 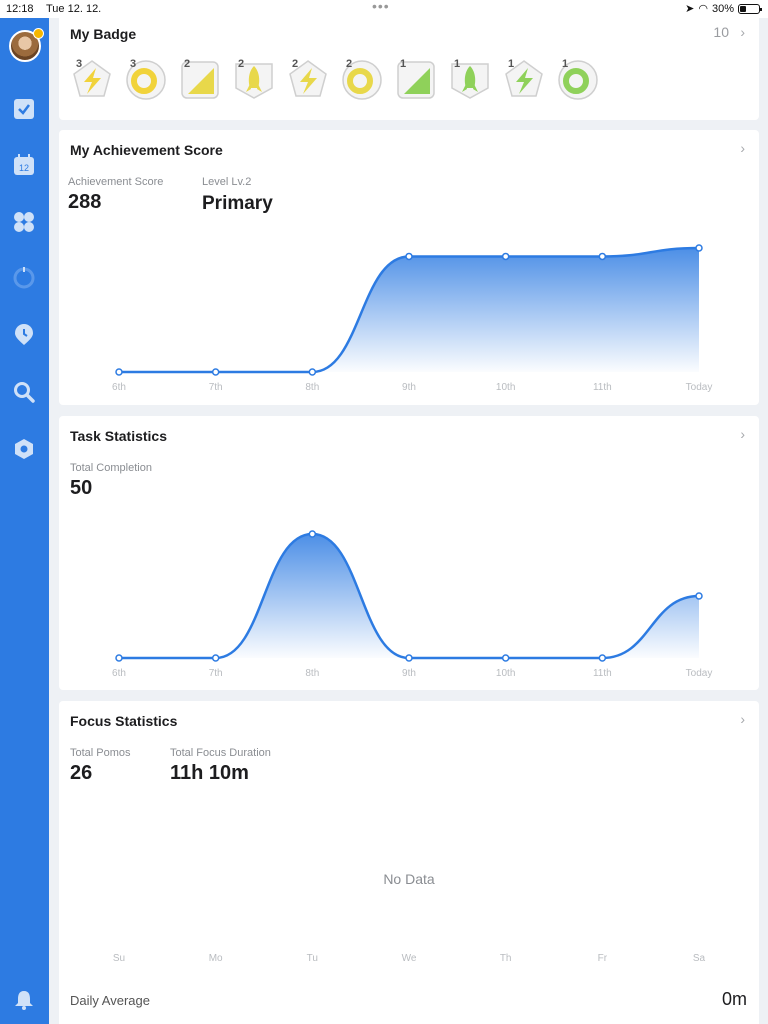 I want to click on location-icon: ➤, so click(x=690, y=9).